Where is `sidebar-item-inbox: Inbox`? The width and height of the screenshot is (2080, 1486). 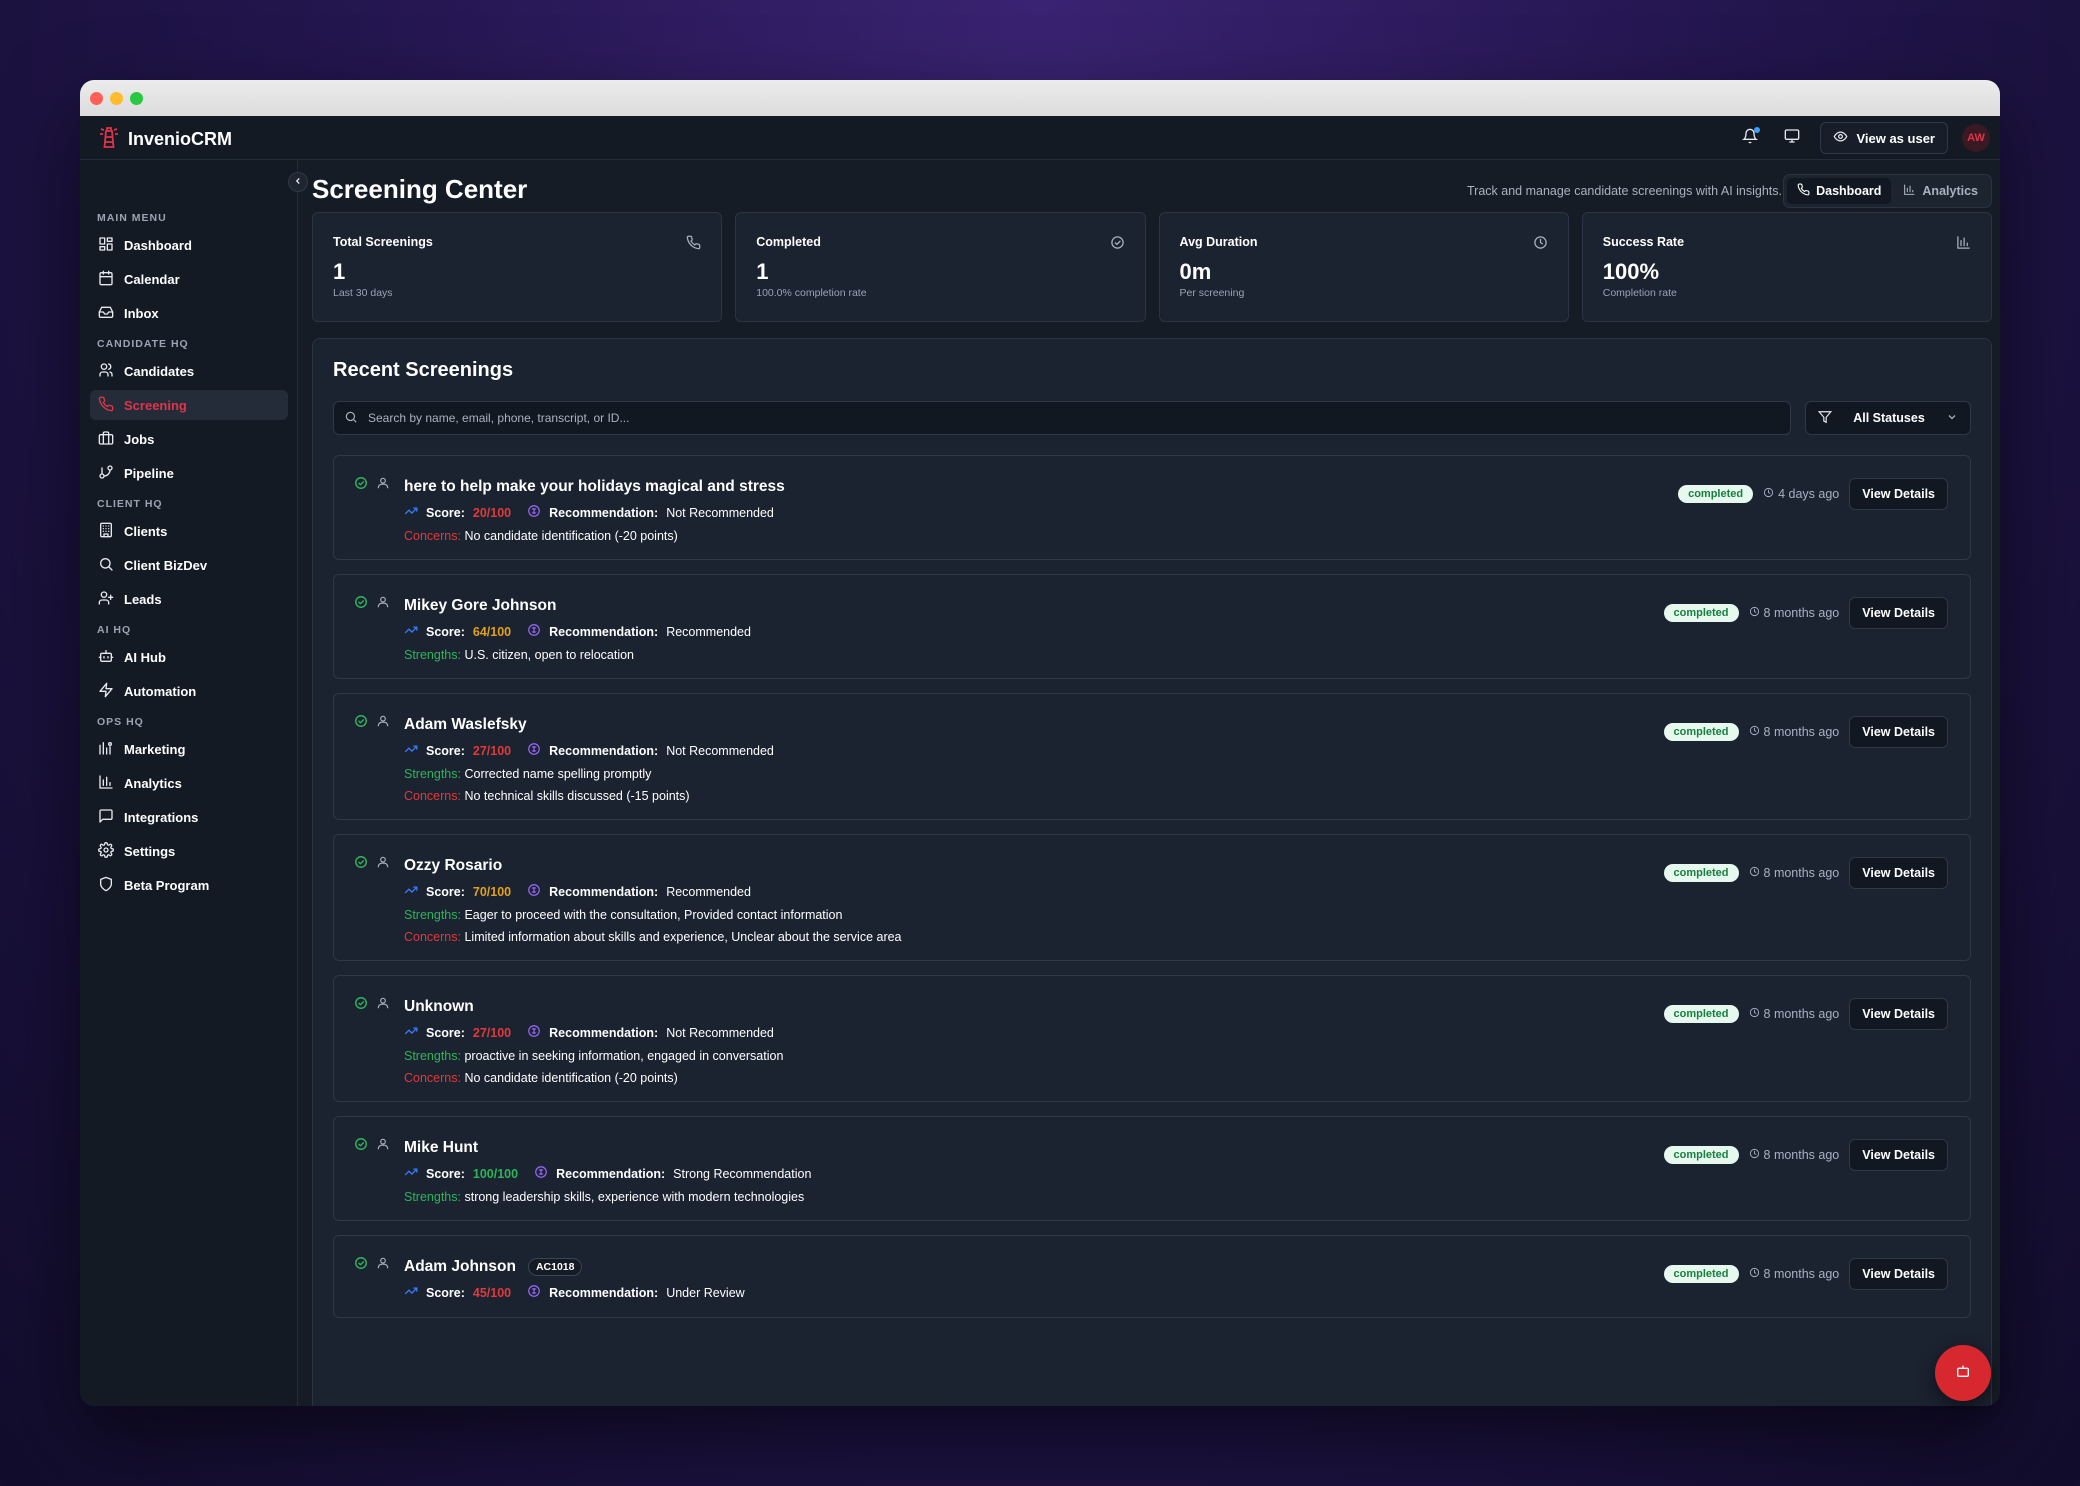
sidebar-item-inbox: Inbox is located at coordinates (189, 313).